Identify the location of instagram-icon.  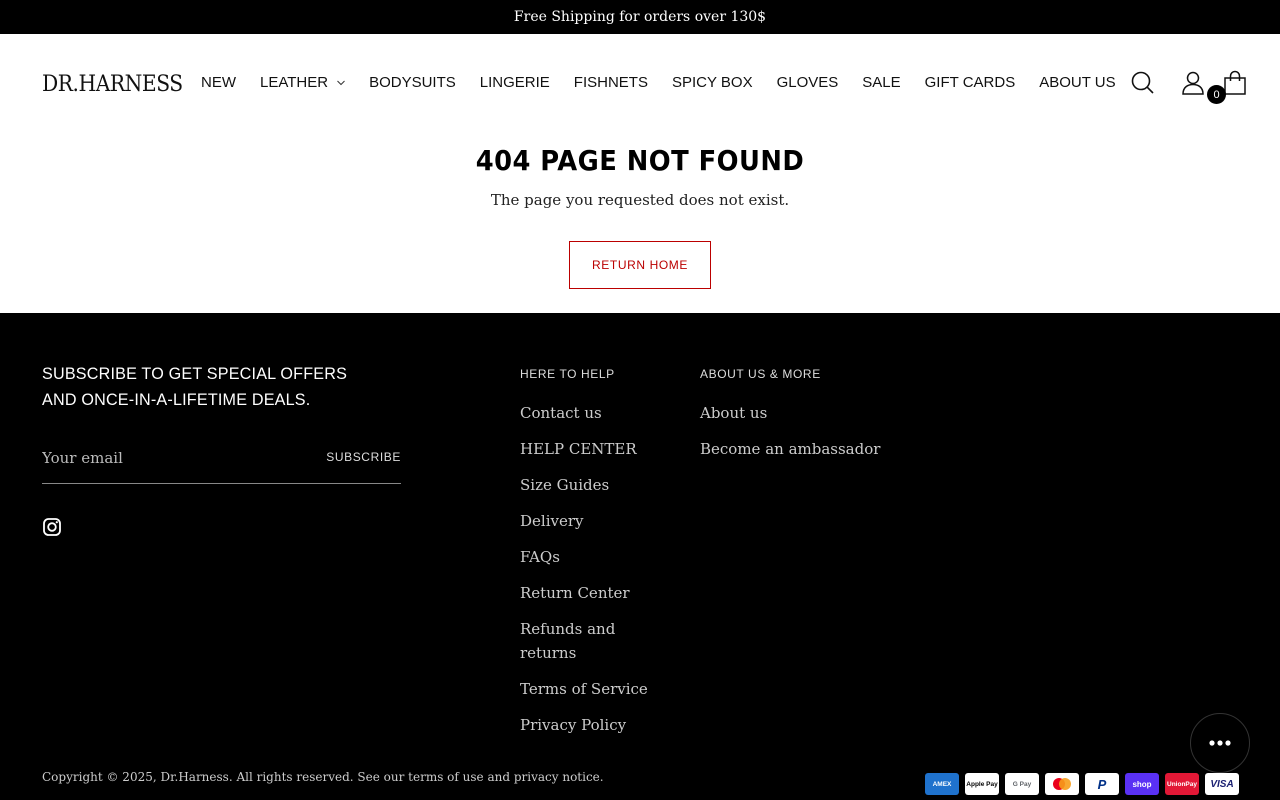
(52, 527).